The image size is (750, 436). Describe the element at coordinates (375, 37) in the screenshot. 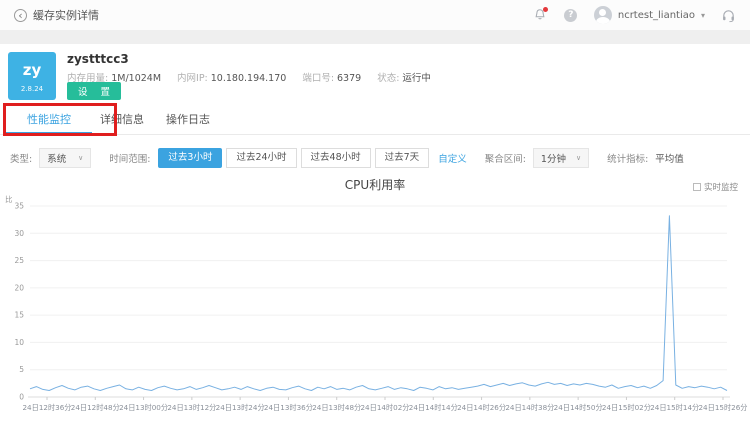

I see `divider-strip` at that location.